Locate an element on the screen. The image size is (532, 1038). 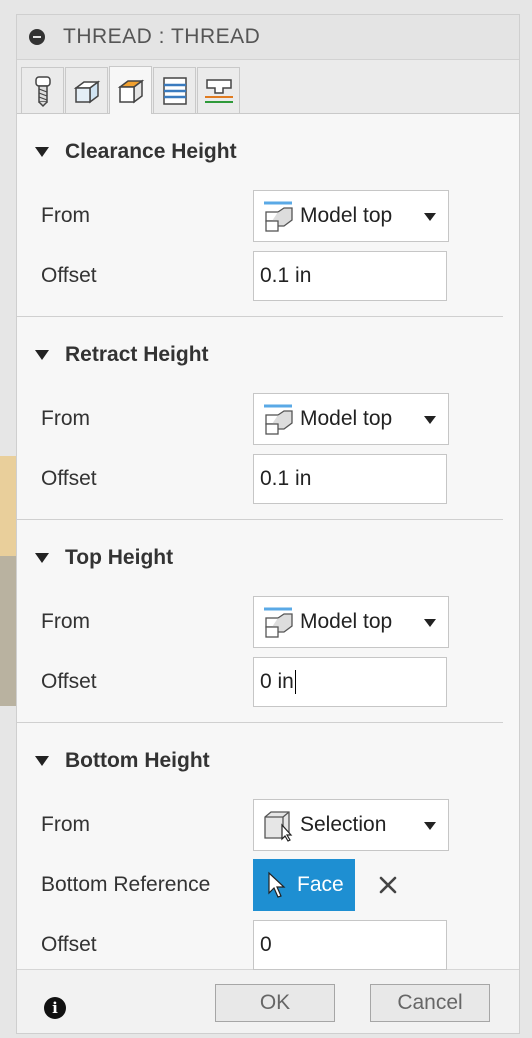
tab-tool is located at coordinates (42, 90).